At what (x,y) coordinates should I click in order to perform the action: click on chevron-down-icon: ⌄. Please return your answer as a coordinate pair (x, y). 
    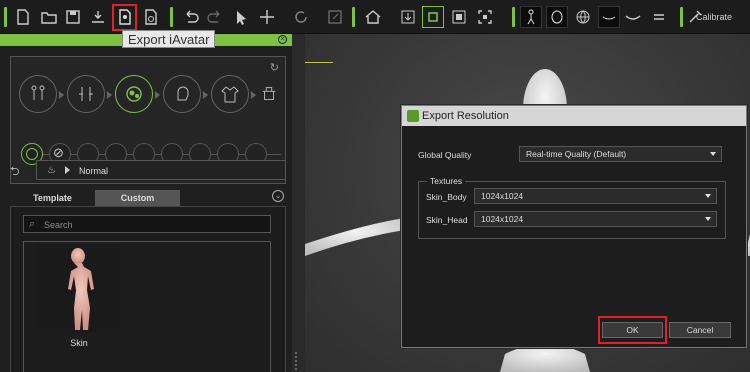
    Looking at the image, I should click on (278, 196).